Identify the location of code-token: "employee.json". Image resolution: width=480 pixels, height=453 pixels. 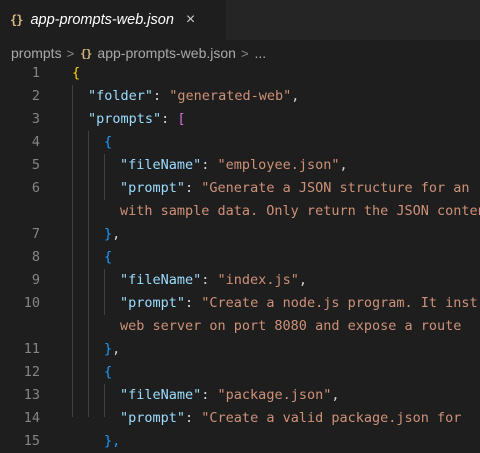
(278, 165).